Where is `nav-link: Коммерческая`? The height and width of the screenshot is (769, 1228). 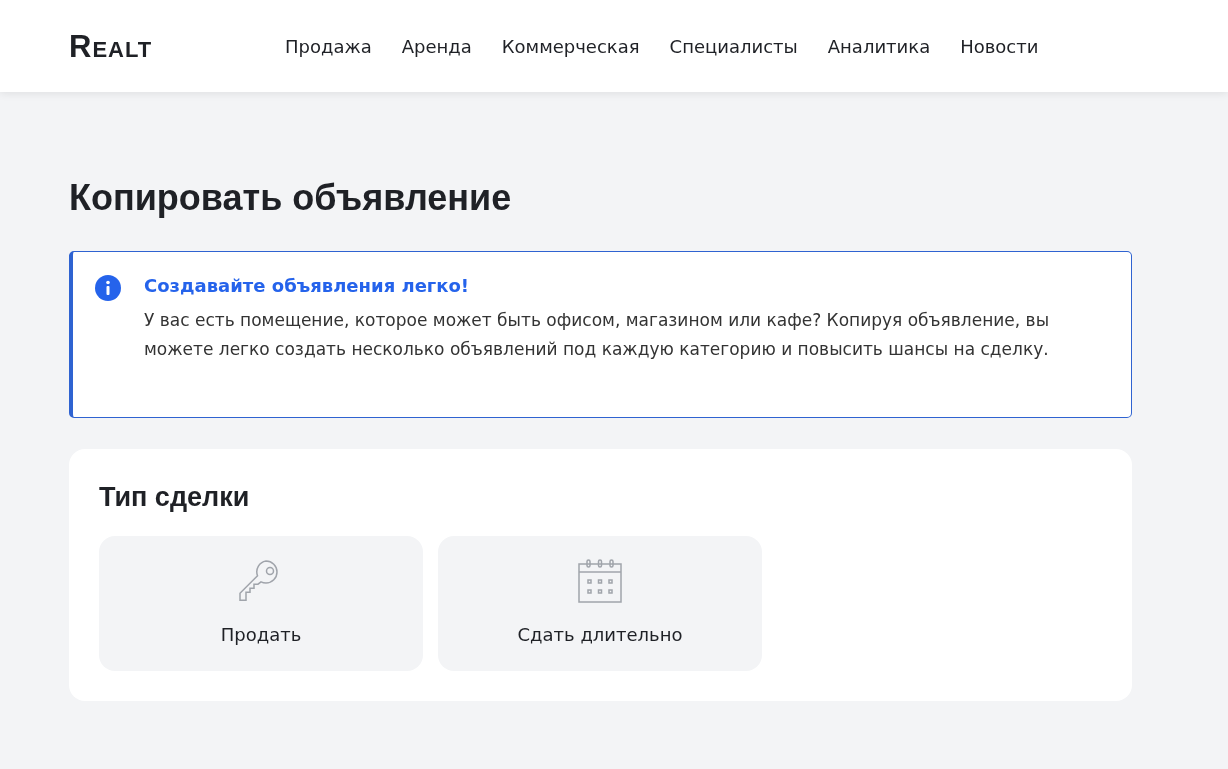
nav-link: Коммерческая is located at coordinates (570, 46).